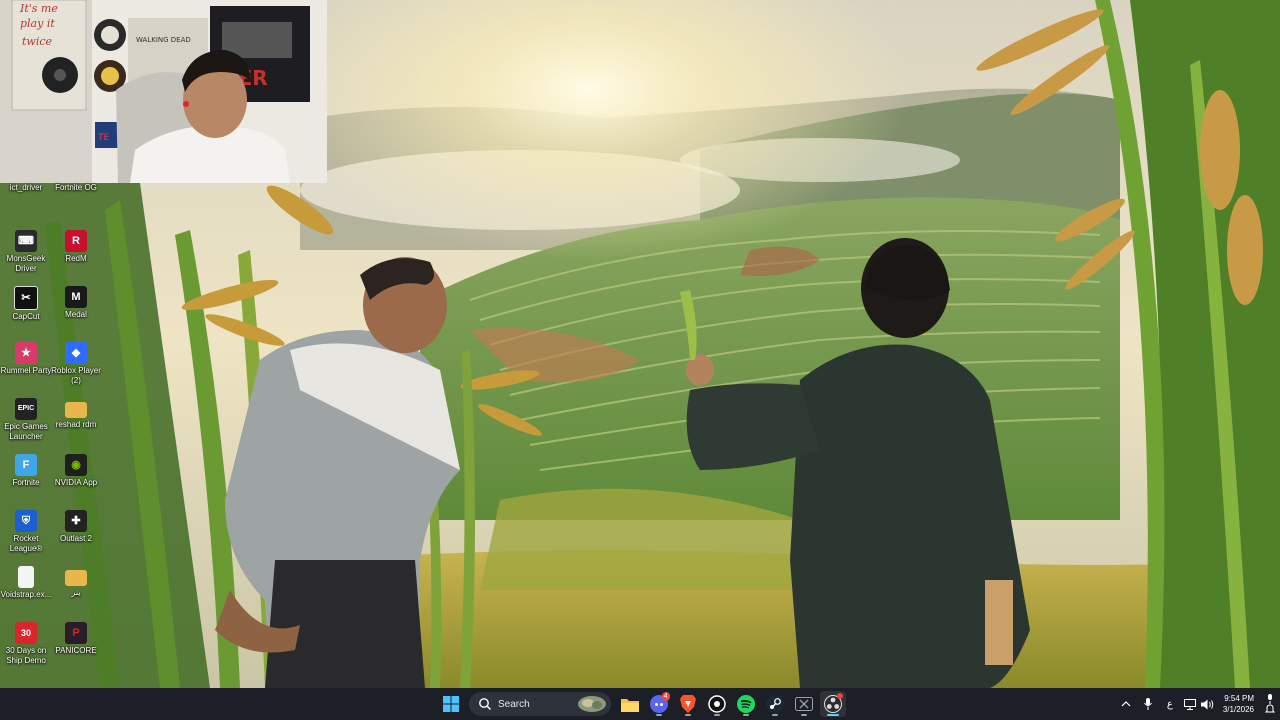  I want to click on desktop-icon-label: NVIDIA App, so click(76, 482).